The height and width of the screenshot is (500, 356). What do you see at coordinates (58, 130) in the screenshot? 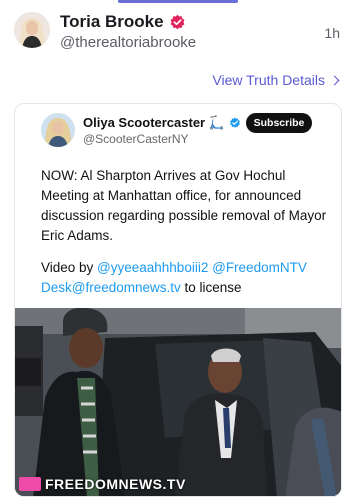
I see `embed-author-avatar` at bounding box center [58, 130].